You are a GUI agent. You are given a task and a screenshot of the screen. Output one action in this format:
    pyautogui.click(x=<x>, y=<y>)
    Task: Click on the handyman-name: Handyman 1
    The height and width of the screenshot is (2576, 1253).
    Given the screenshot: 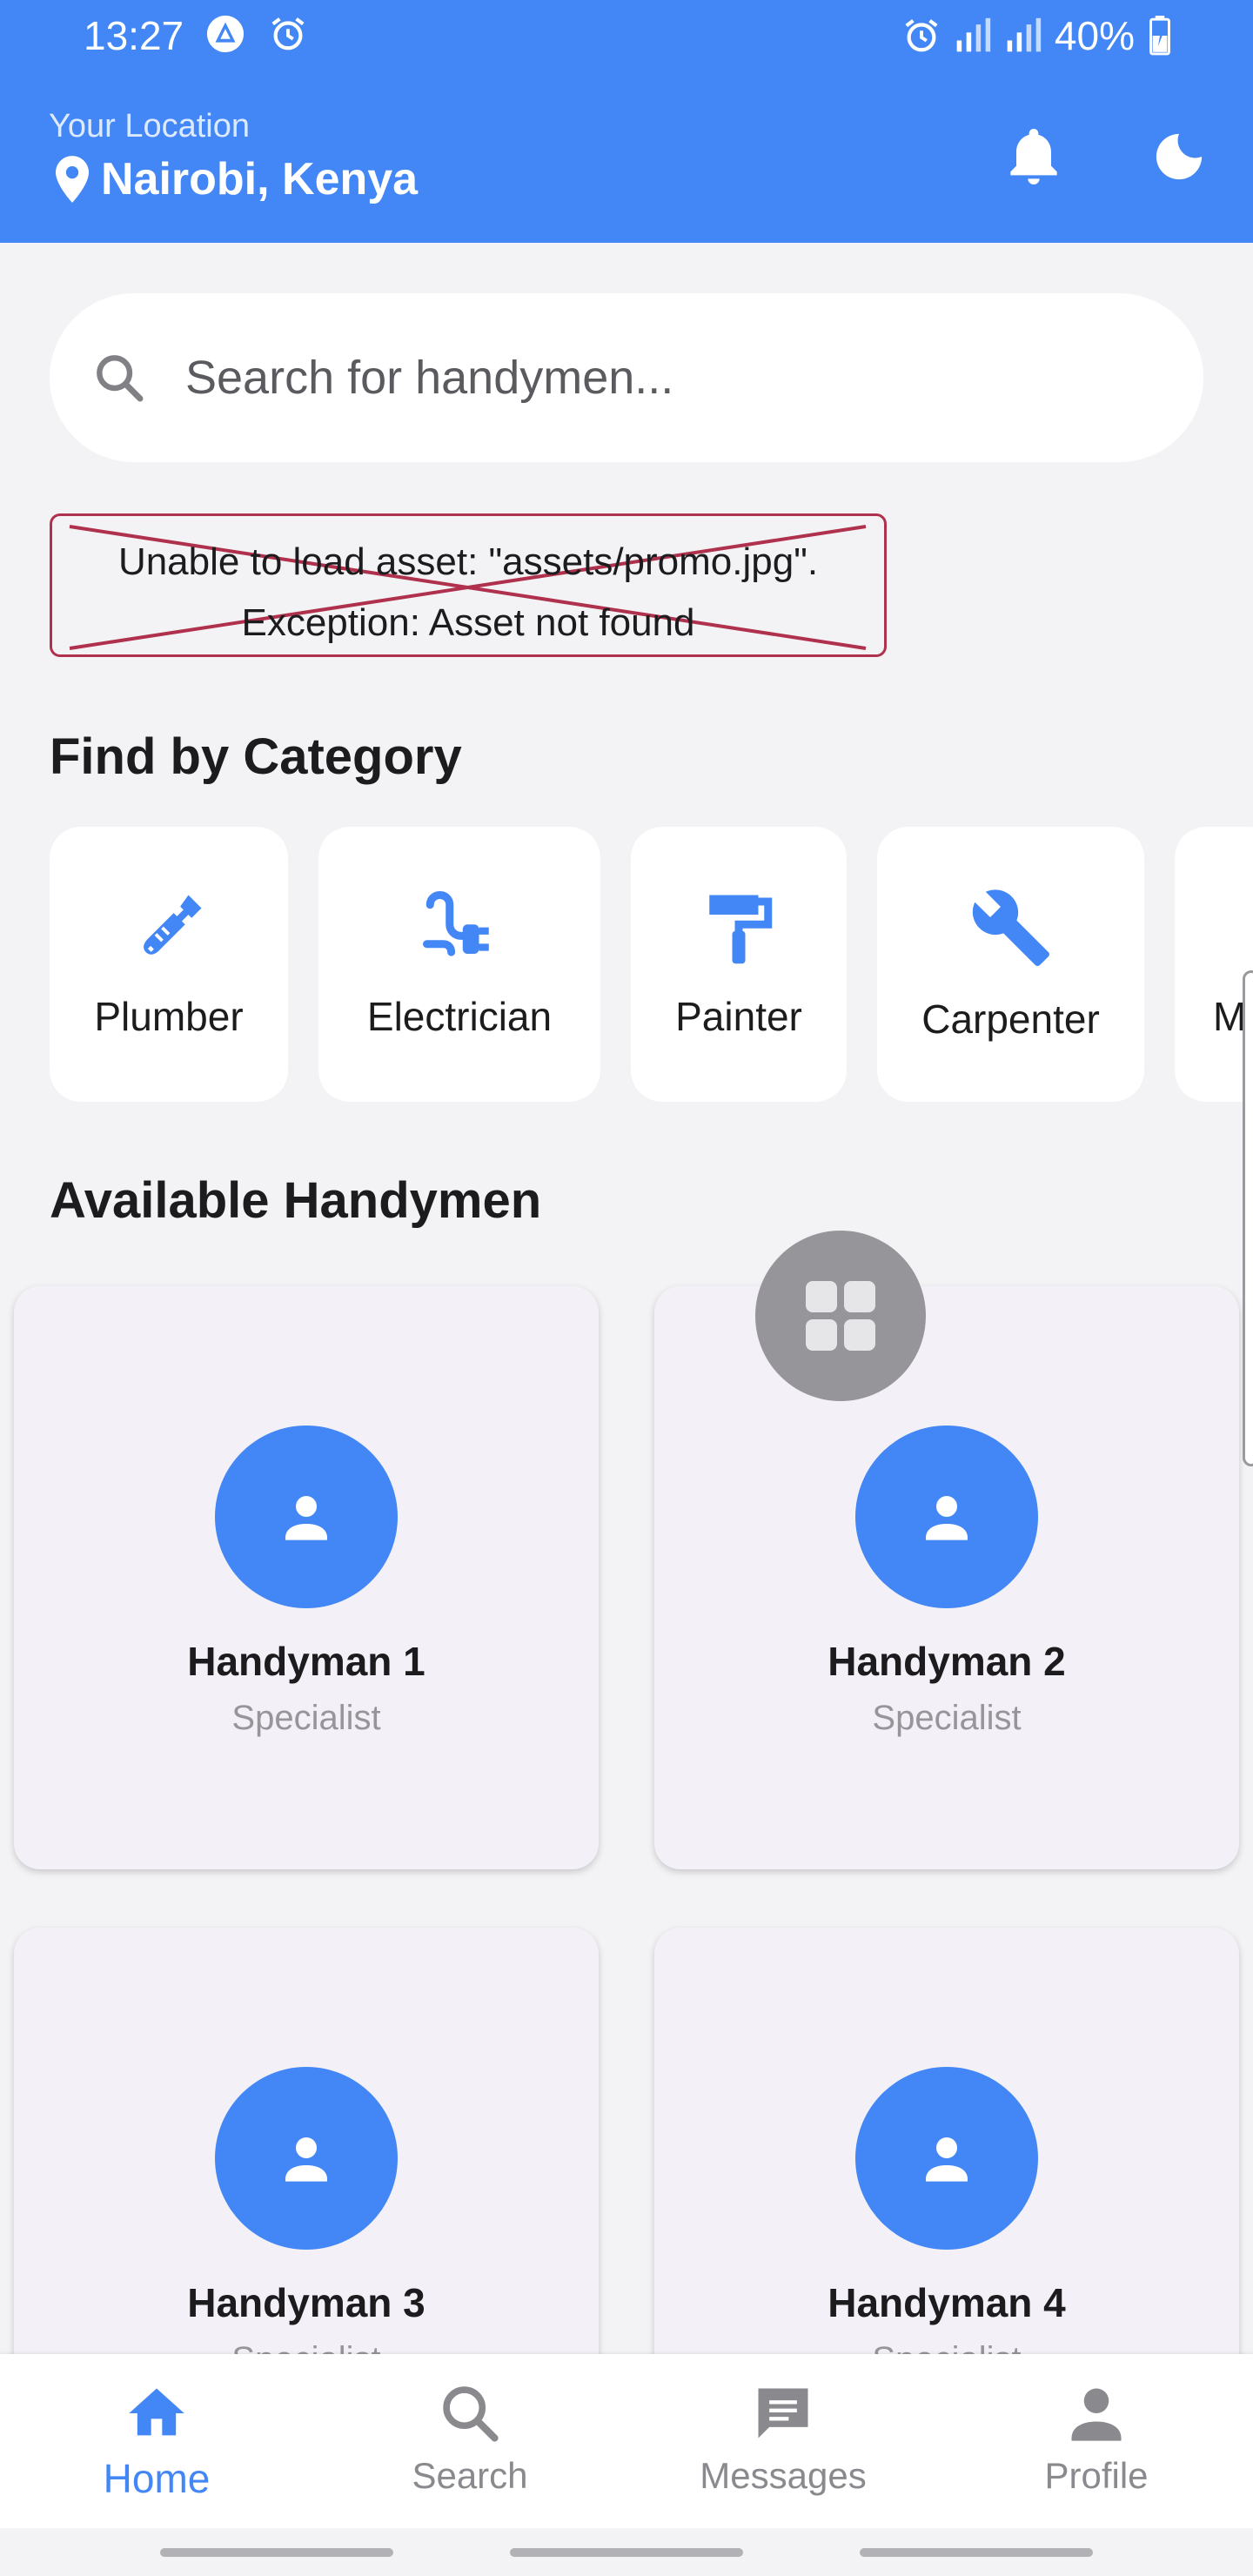 What is the action you would take?
    pyautogui.click(x=306, y=1661)
    